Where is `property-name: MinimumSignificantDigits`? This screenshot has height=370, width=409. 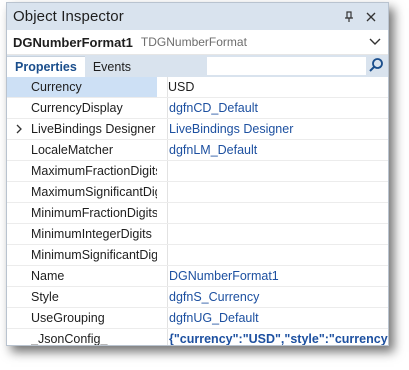 property-name: MinimumSignificantDigits is located at coordinates (94, 255).